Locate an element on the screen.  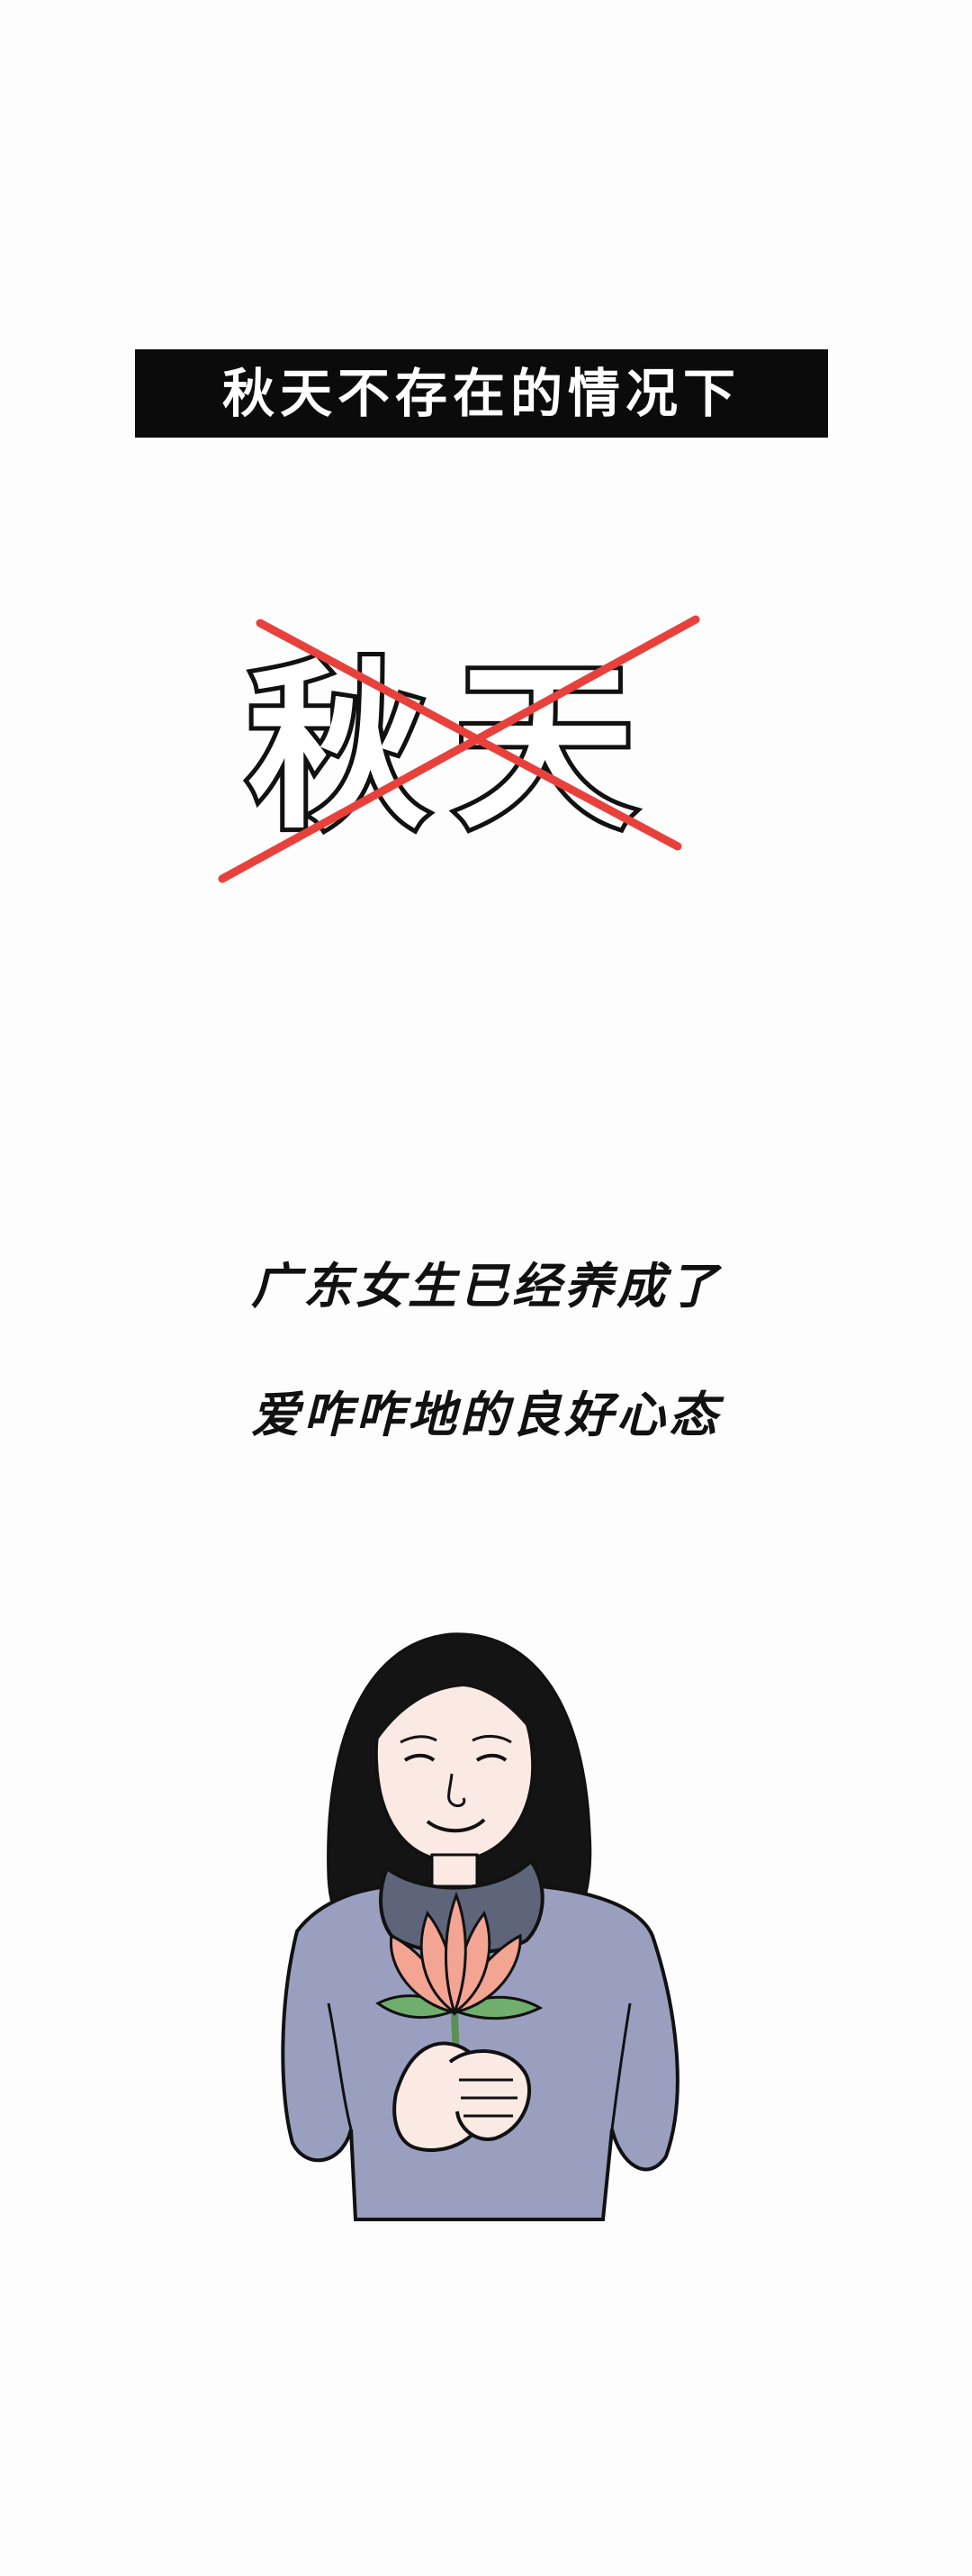
title-banner: 秋天不存在的情况下 is located at coordinates (481, 393).